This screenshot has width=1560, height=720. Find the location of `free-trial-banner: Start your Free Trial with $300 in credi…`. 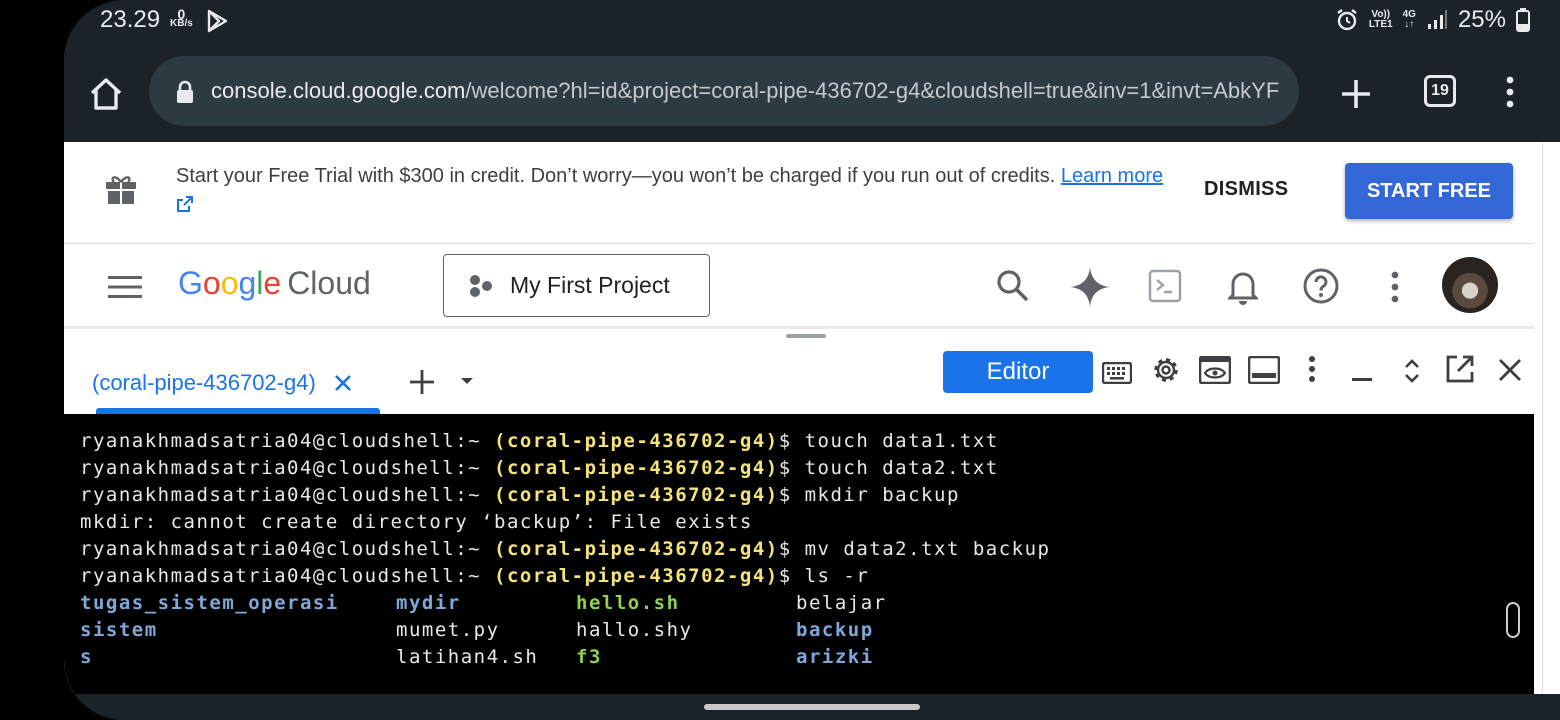

free-trial-banner: Start your Free Trial with $300 in credi… is located at coordinates (799, 193).